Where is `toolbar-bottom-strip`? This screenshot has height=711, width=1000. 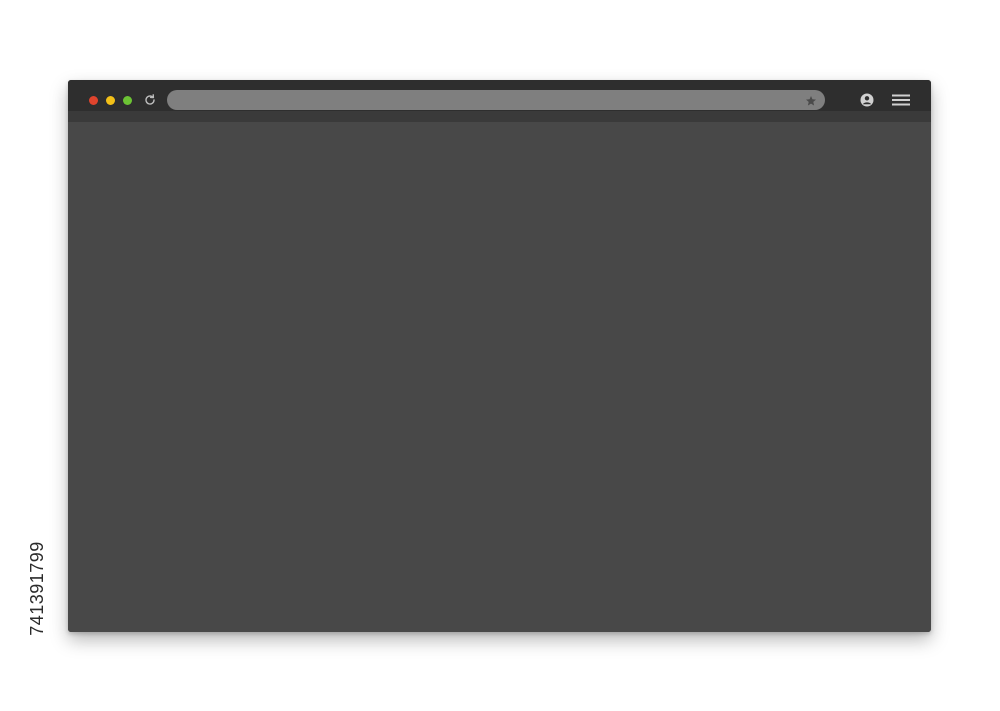
toolbar-bottom-strip is located at coordinates (499, 116).